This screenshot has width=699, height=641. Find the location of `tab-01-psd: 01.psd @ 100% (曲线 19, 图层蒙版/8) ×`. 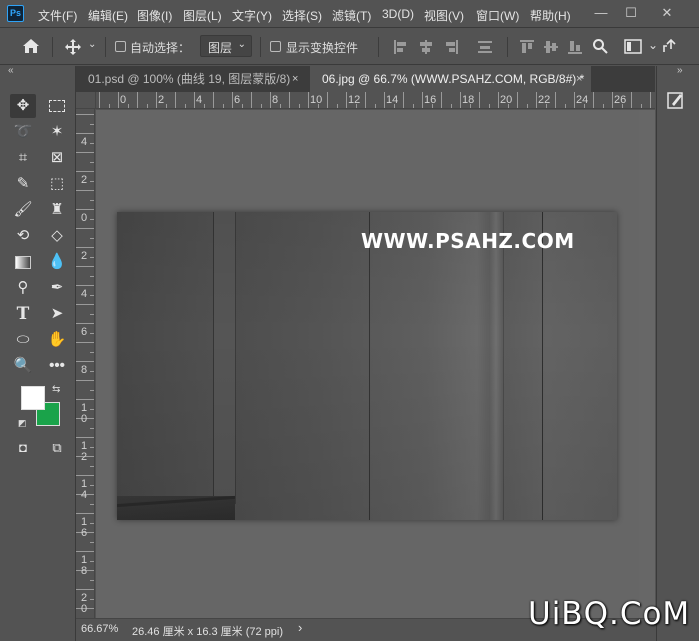

tab-01-psd: 01.psd @ 100% (曲线 19, 图层蒙版/8) × is located at coordinates (192, 79).